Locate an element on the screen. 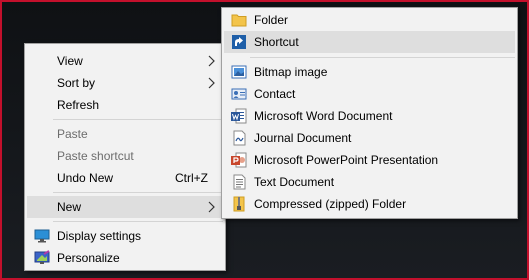 This screenshot has height=280, width=529. menu-item-label: Display settings is located at coordinates (99, 236).